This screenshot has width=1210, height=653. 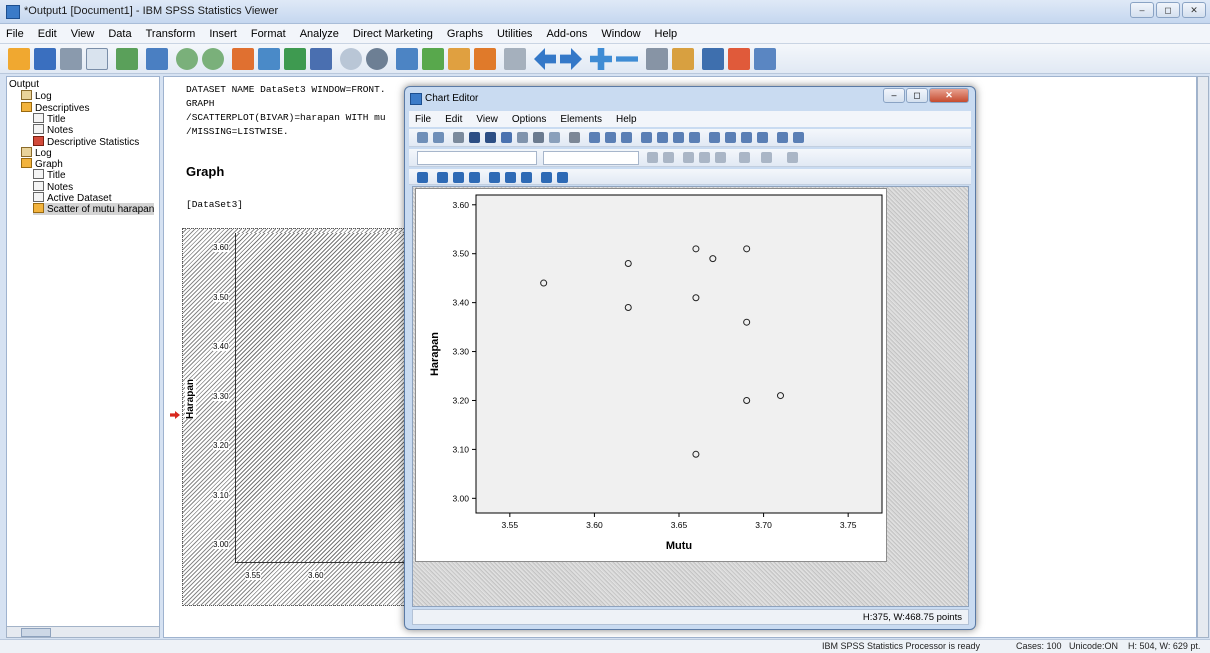 What do you see at coordinates (730, 137) in the screenshot?
I see `show-derived-axis-icon` at bounding box center [730, 137].